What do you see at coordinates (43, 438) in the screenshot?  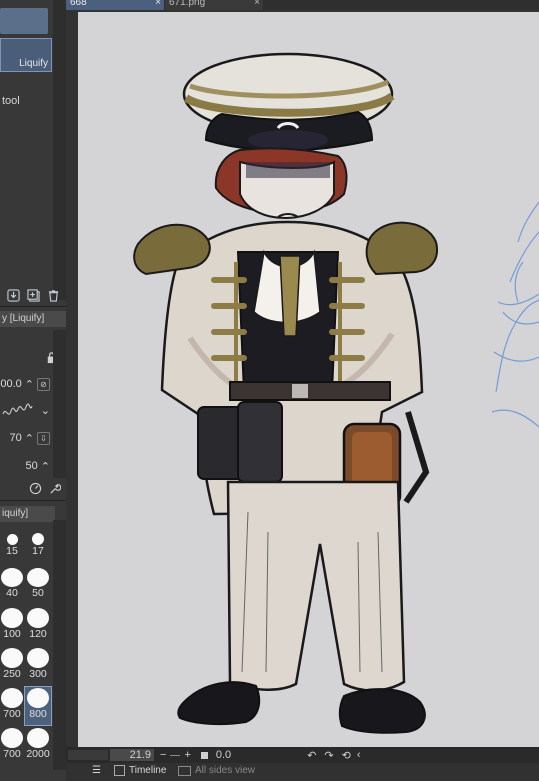 I see `pressure-icon: ⇩` at bounding box center [43, 438].